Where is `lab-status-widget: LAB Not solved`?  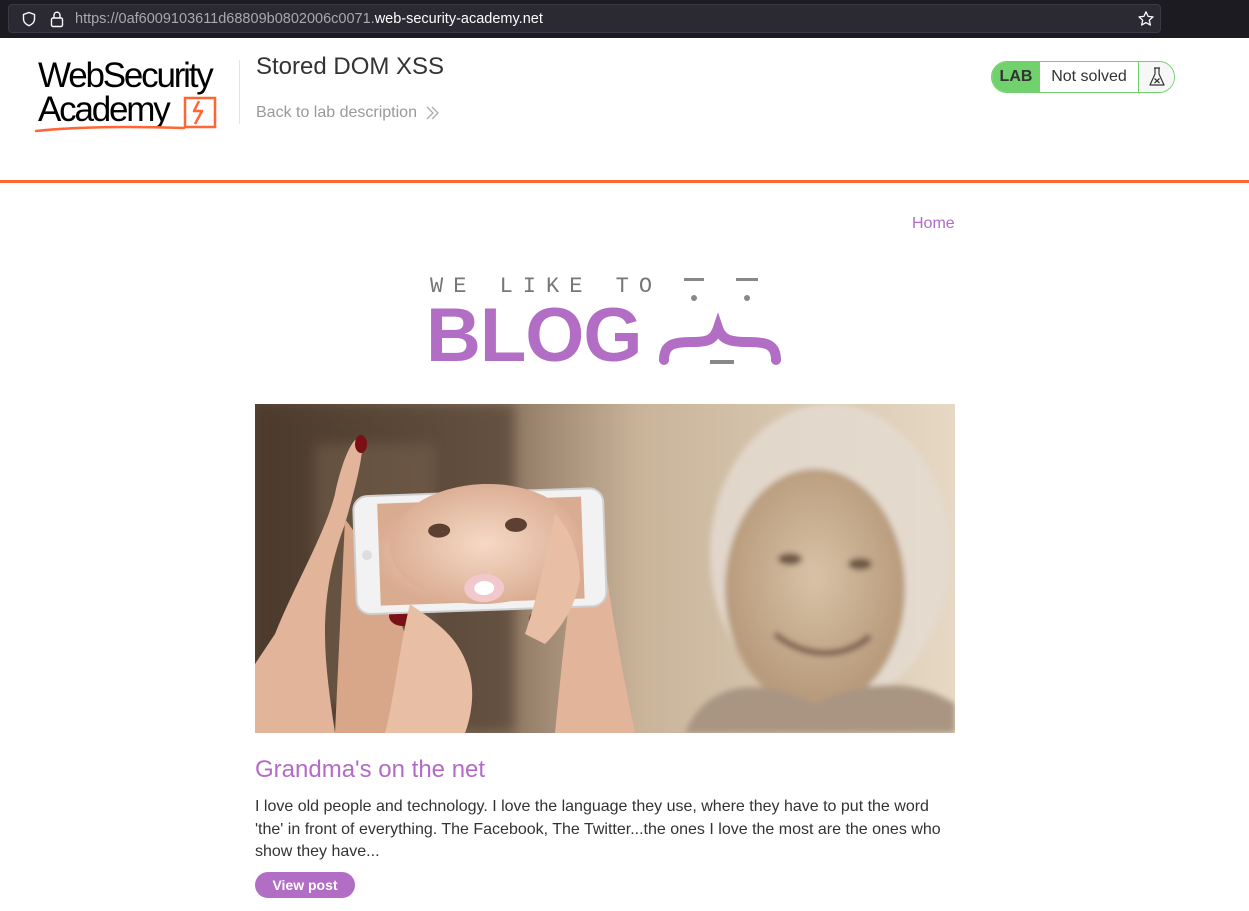 lab-status-widget: LAB Not solved is located at coordinates (1083, 77).